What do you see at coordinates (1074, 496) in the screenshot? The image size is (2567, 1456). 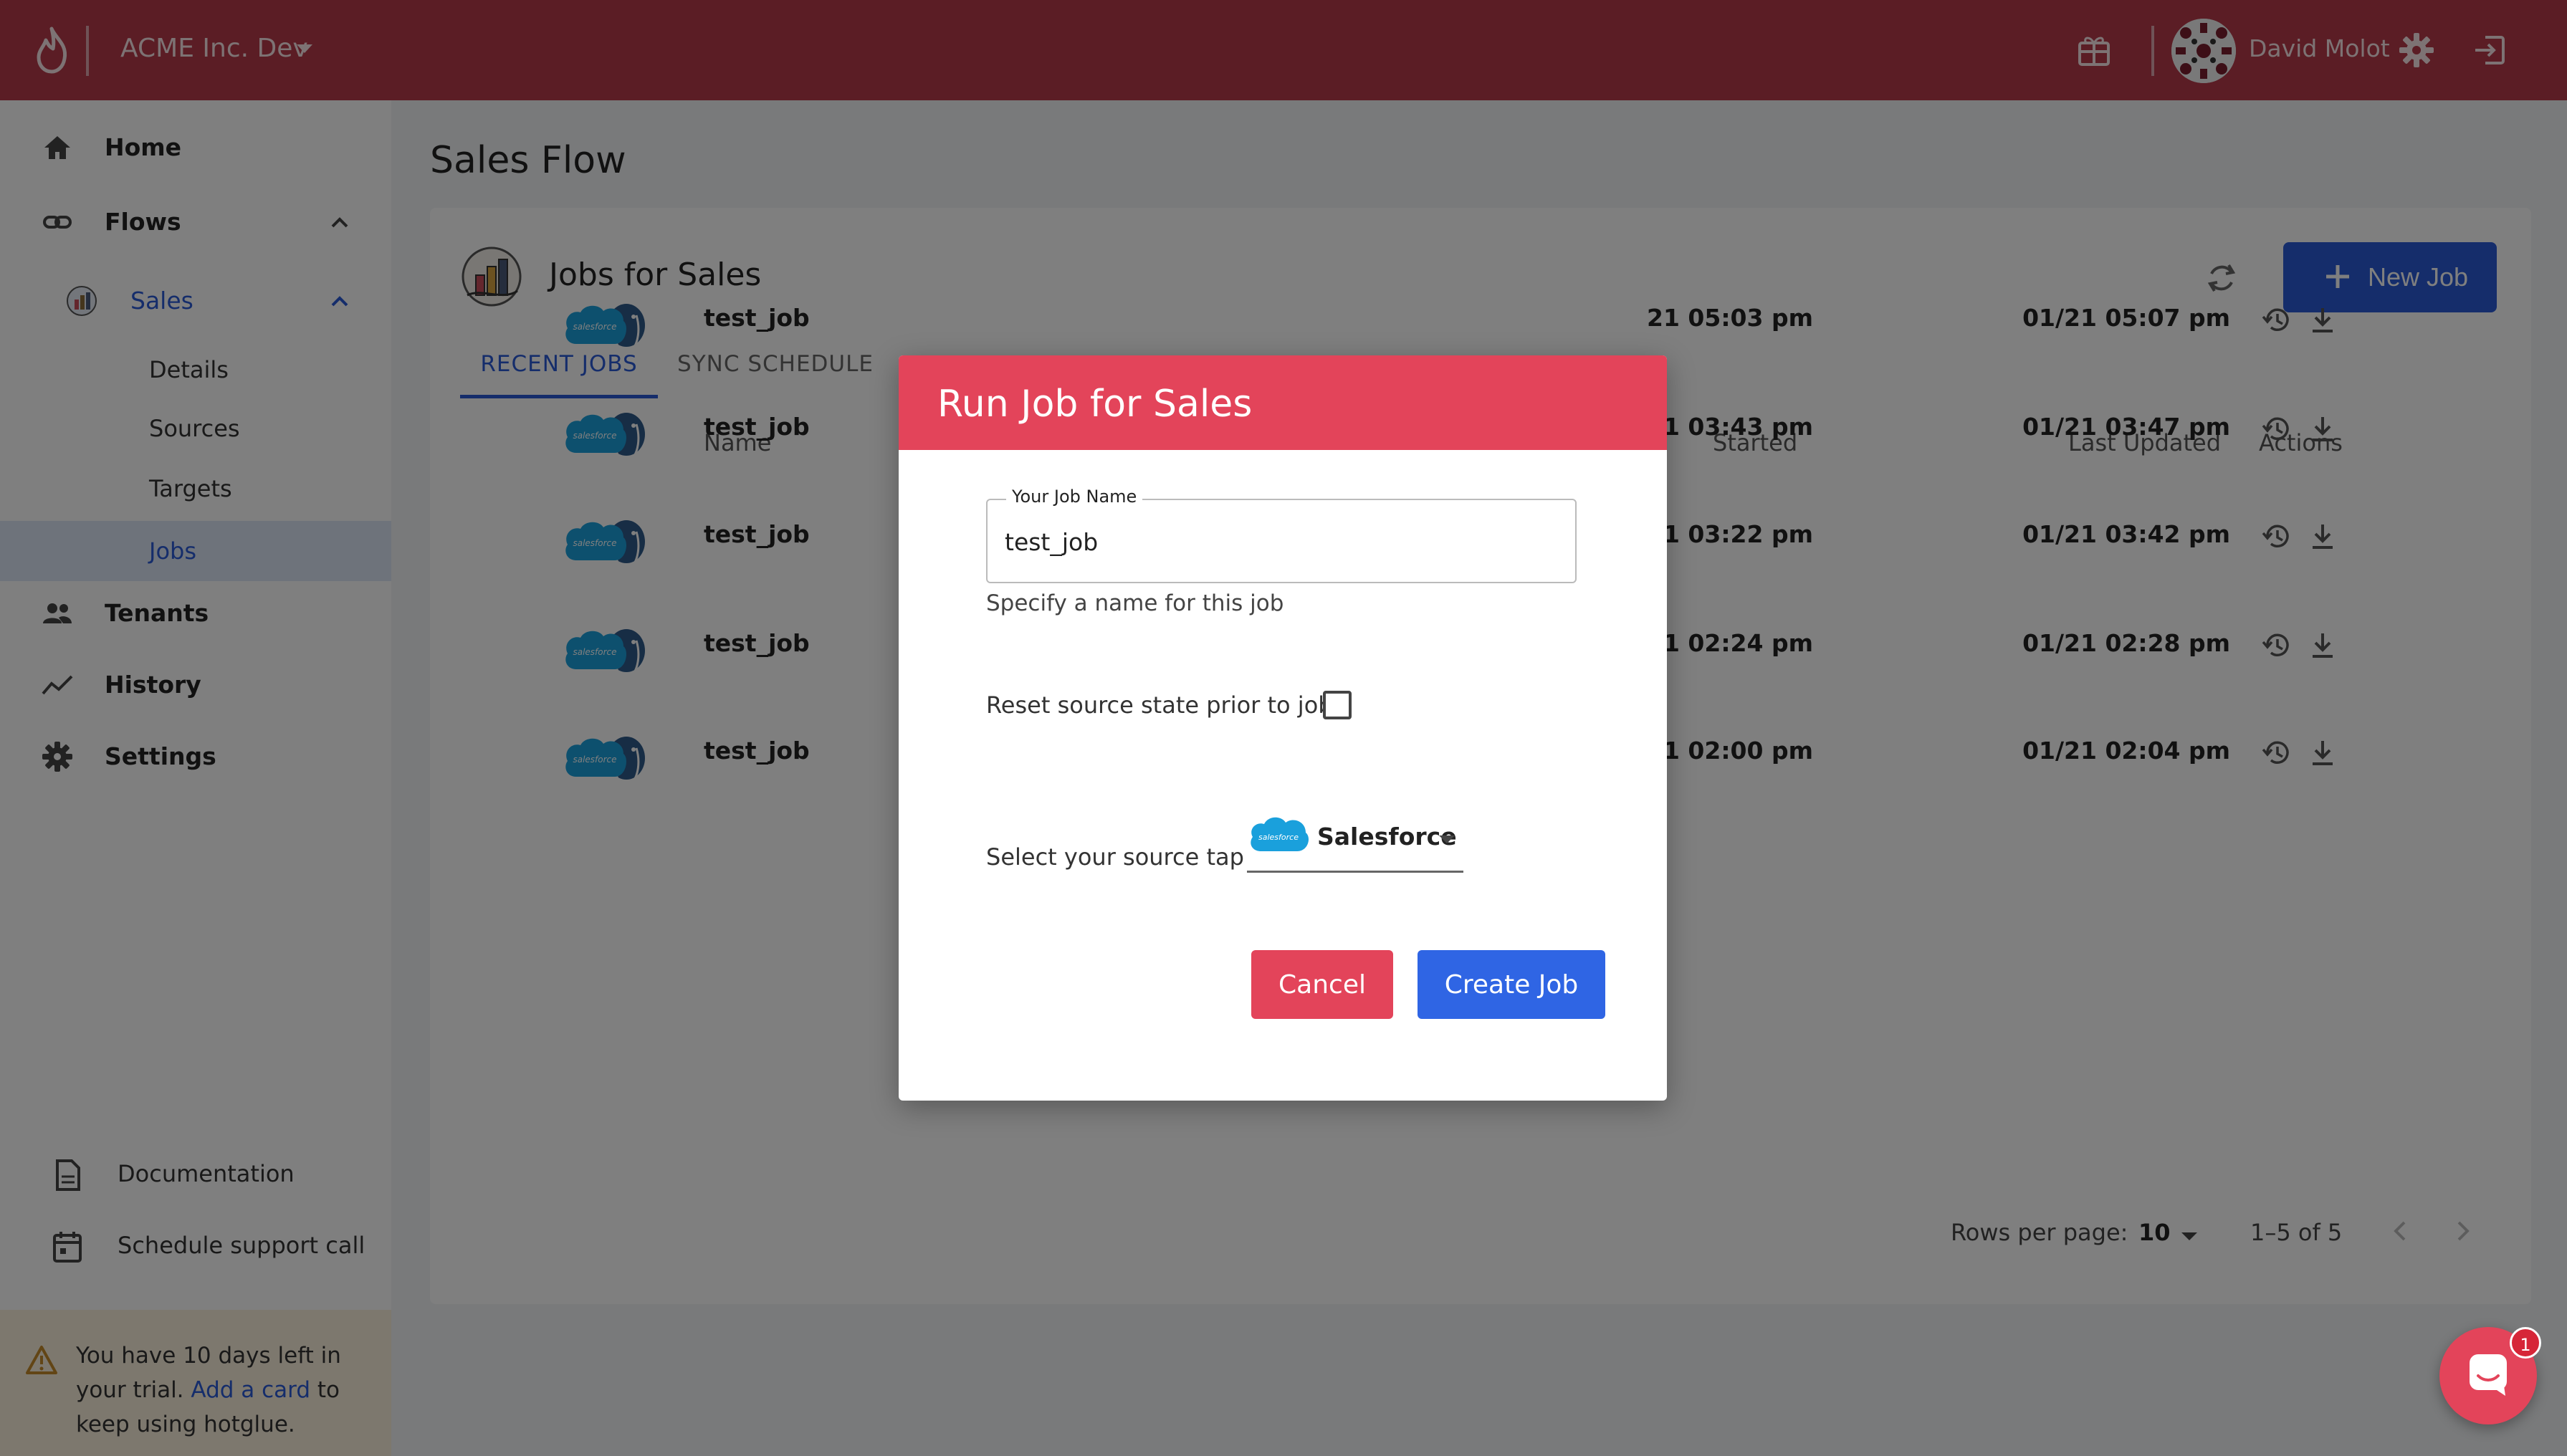 I see `job-name-label: Your Job Name` at bounding box center [1074, 496].